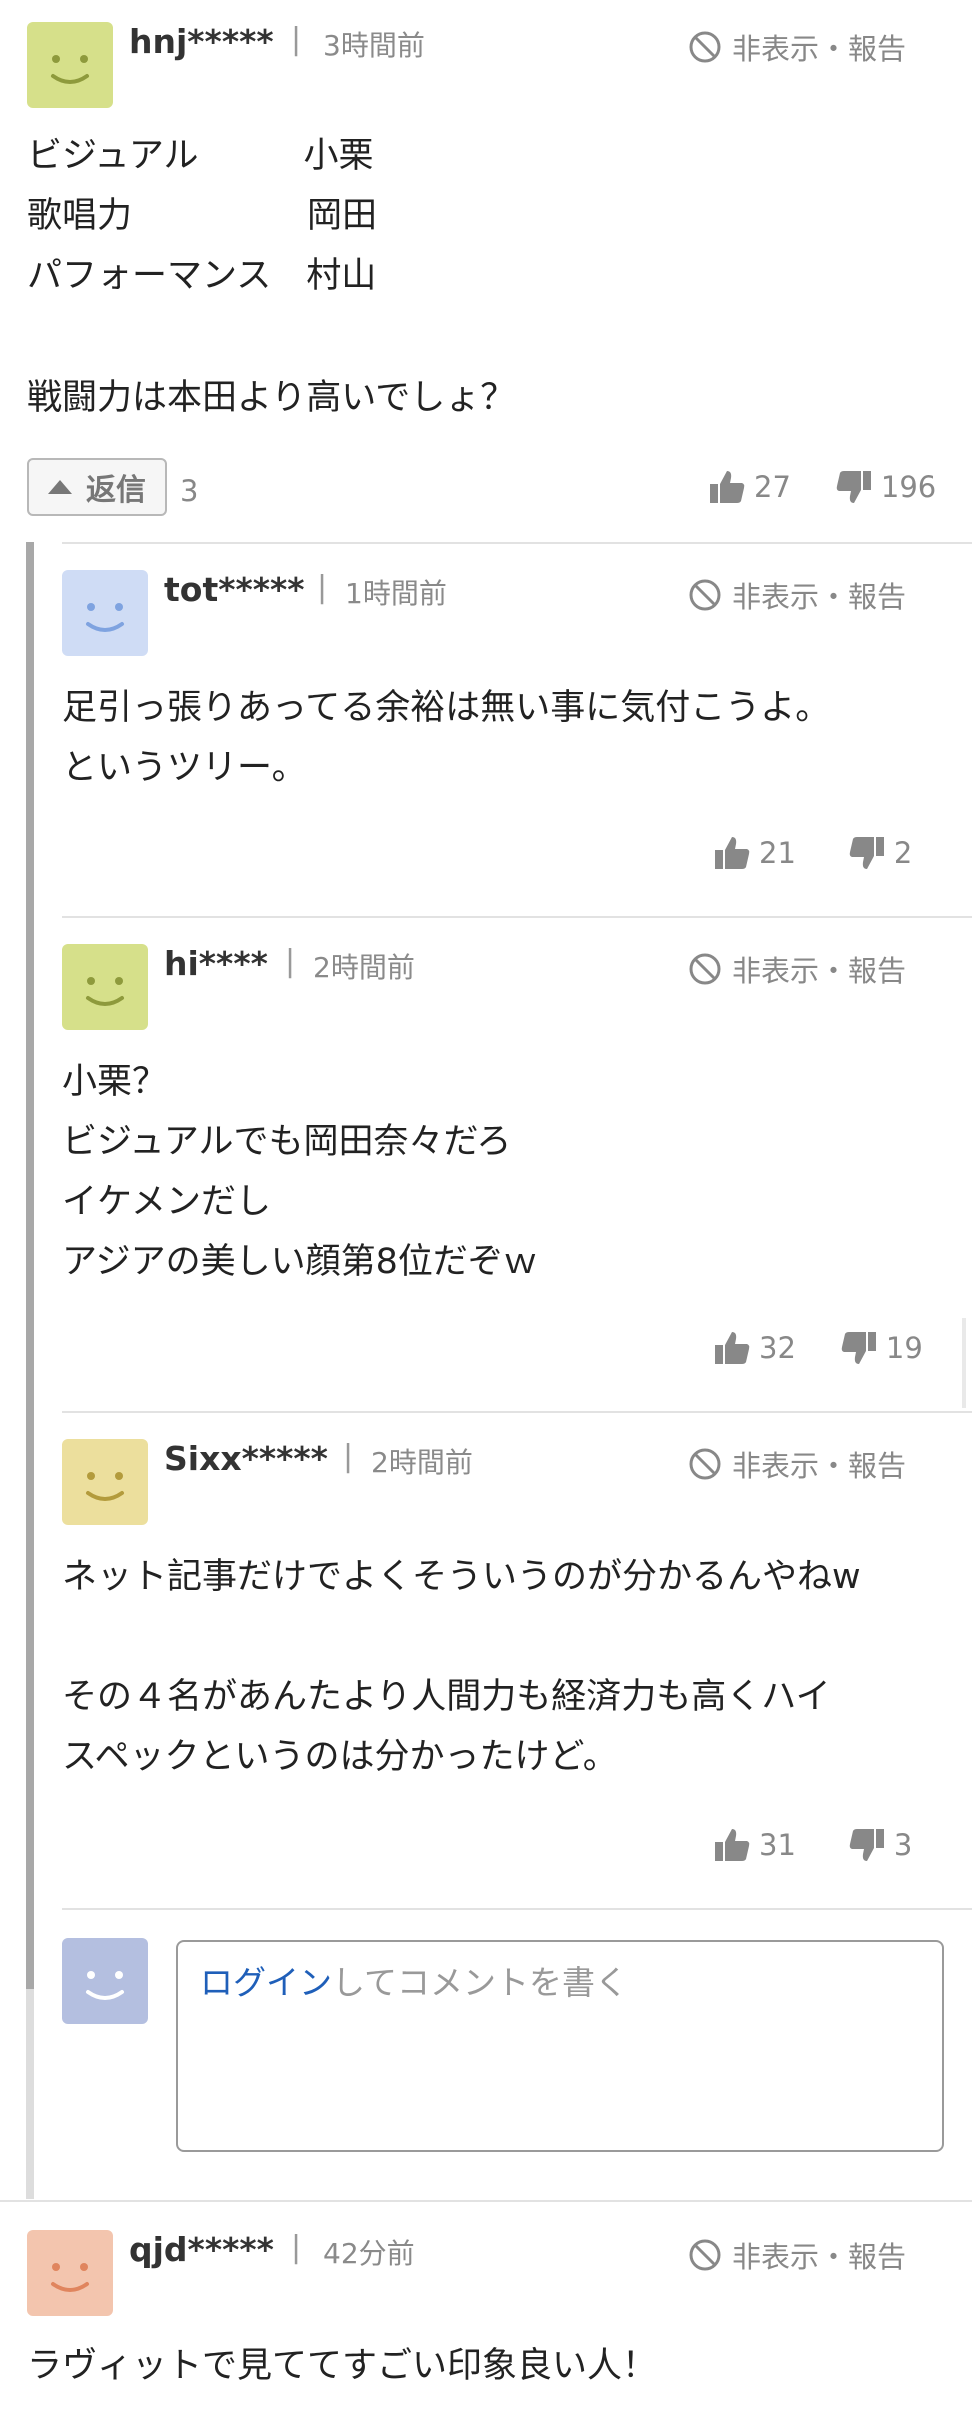  I want to click on comment-text-line: その４名があんたより人間力も経済力も高くハイ, so click(446, 1697).